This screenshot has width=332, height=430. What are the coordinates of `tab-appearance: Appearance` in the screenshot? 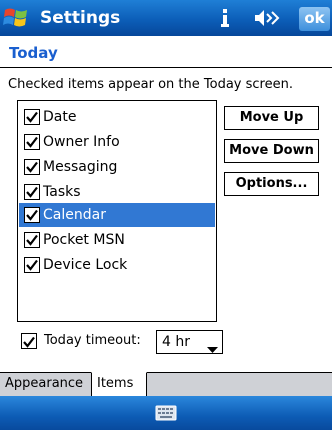 It's located at (46, 384).